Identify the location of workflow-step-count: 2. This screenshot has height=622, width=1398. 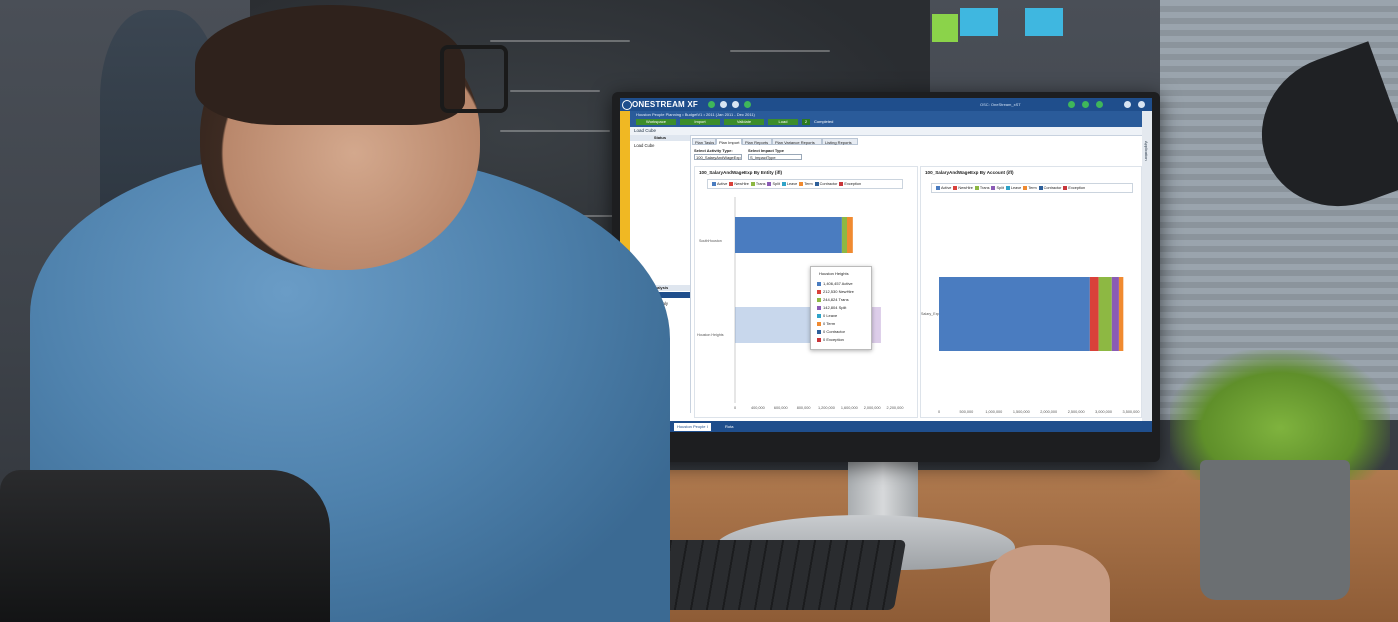
(806, 122).